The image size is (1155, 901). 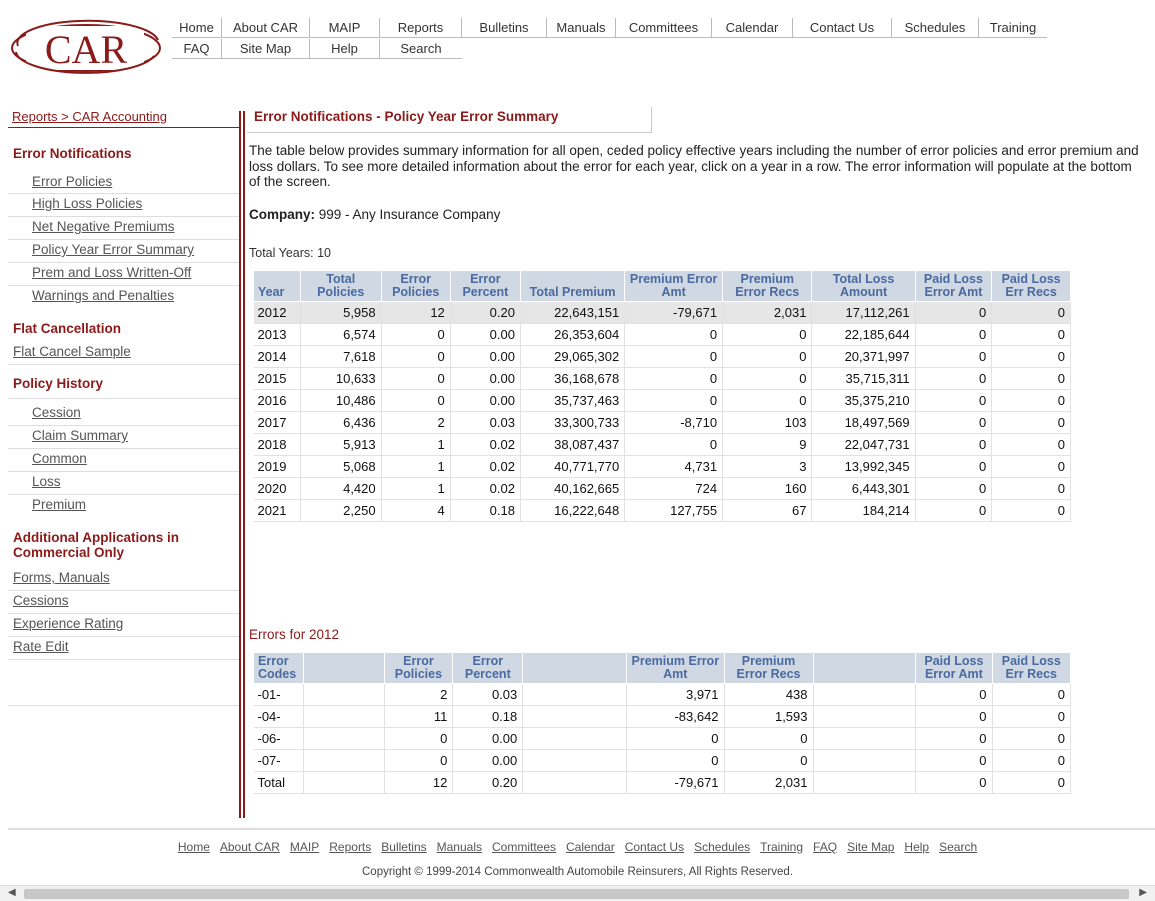 What do you see at coordinates (958, 847) in the screenshot?
I see `footer-link-search: Search` at bounding box center [958, 847].